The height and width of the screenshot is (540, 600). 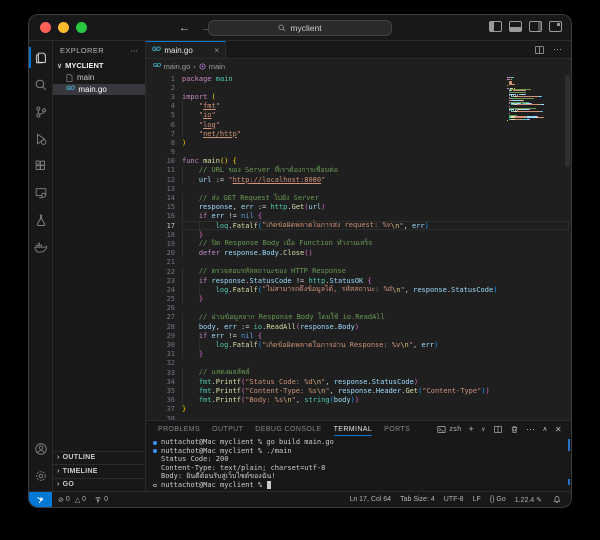 What do you see at coordinates (216, 50) in the screenshot?
I see `close-tab-icon: ×` at bounding box center [216, 50].